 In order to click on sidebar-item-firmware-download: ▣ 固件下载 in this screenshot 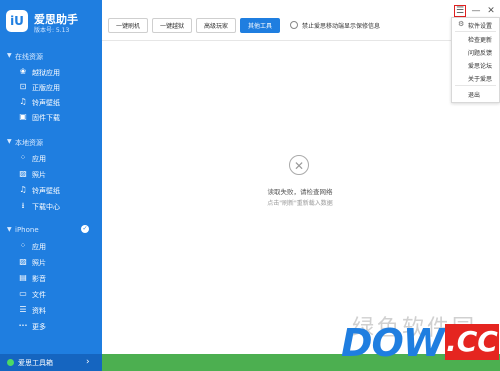, I will do `click(51, 118)`.